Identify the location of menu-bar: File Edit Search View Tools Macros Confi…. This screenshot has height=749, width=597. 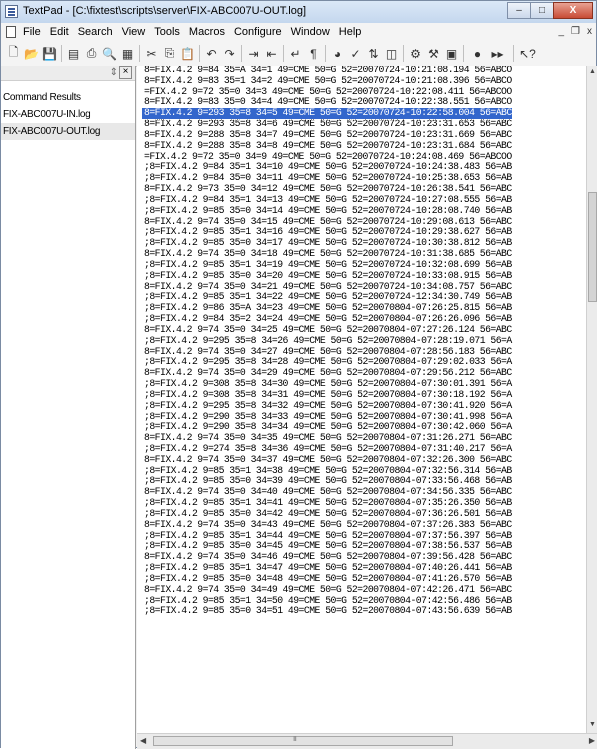
(298, 33).